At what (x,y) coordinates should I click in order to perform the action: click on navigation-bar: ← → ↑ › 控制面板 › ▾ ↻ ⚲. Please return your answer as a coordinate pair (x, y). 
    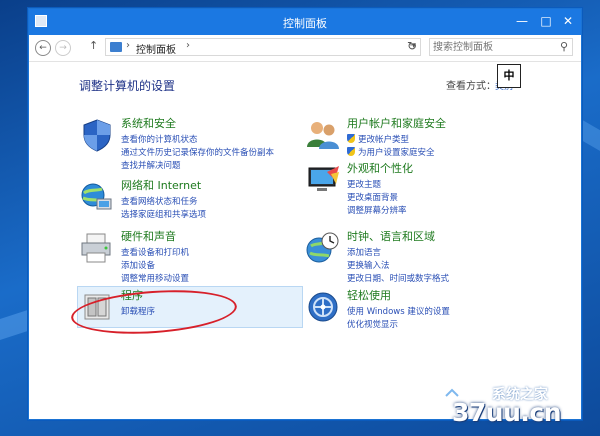
    Looking at the image, I should click on (305, 48).